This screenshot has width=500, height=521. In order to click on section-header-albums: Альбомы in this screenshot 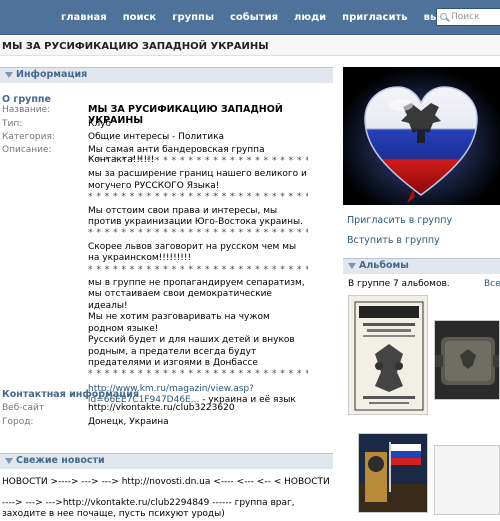, I will do `click(421, 266)`.